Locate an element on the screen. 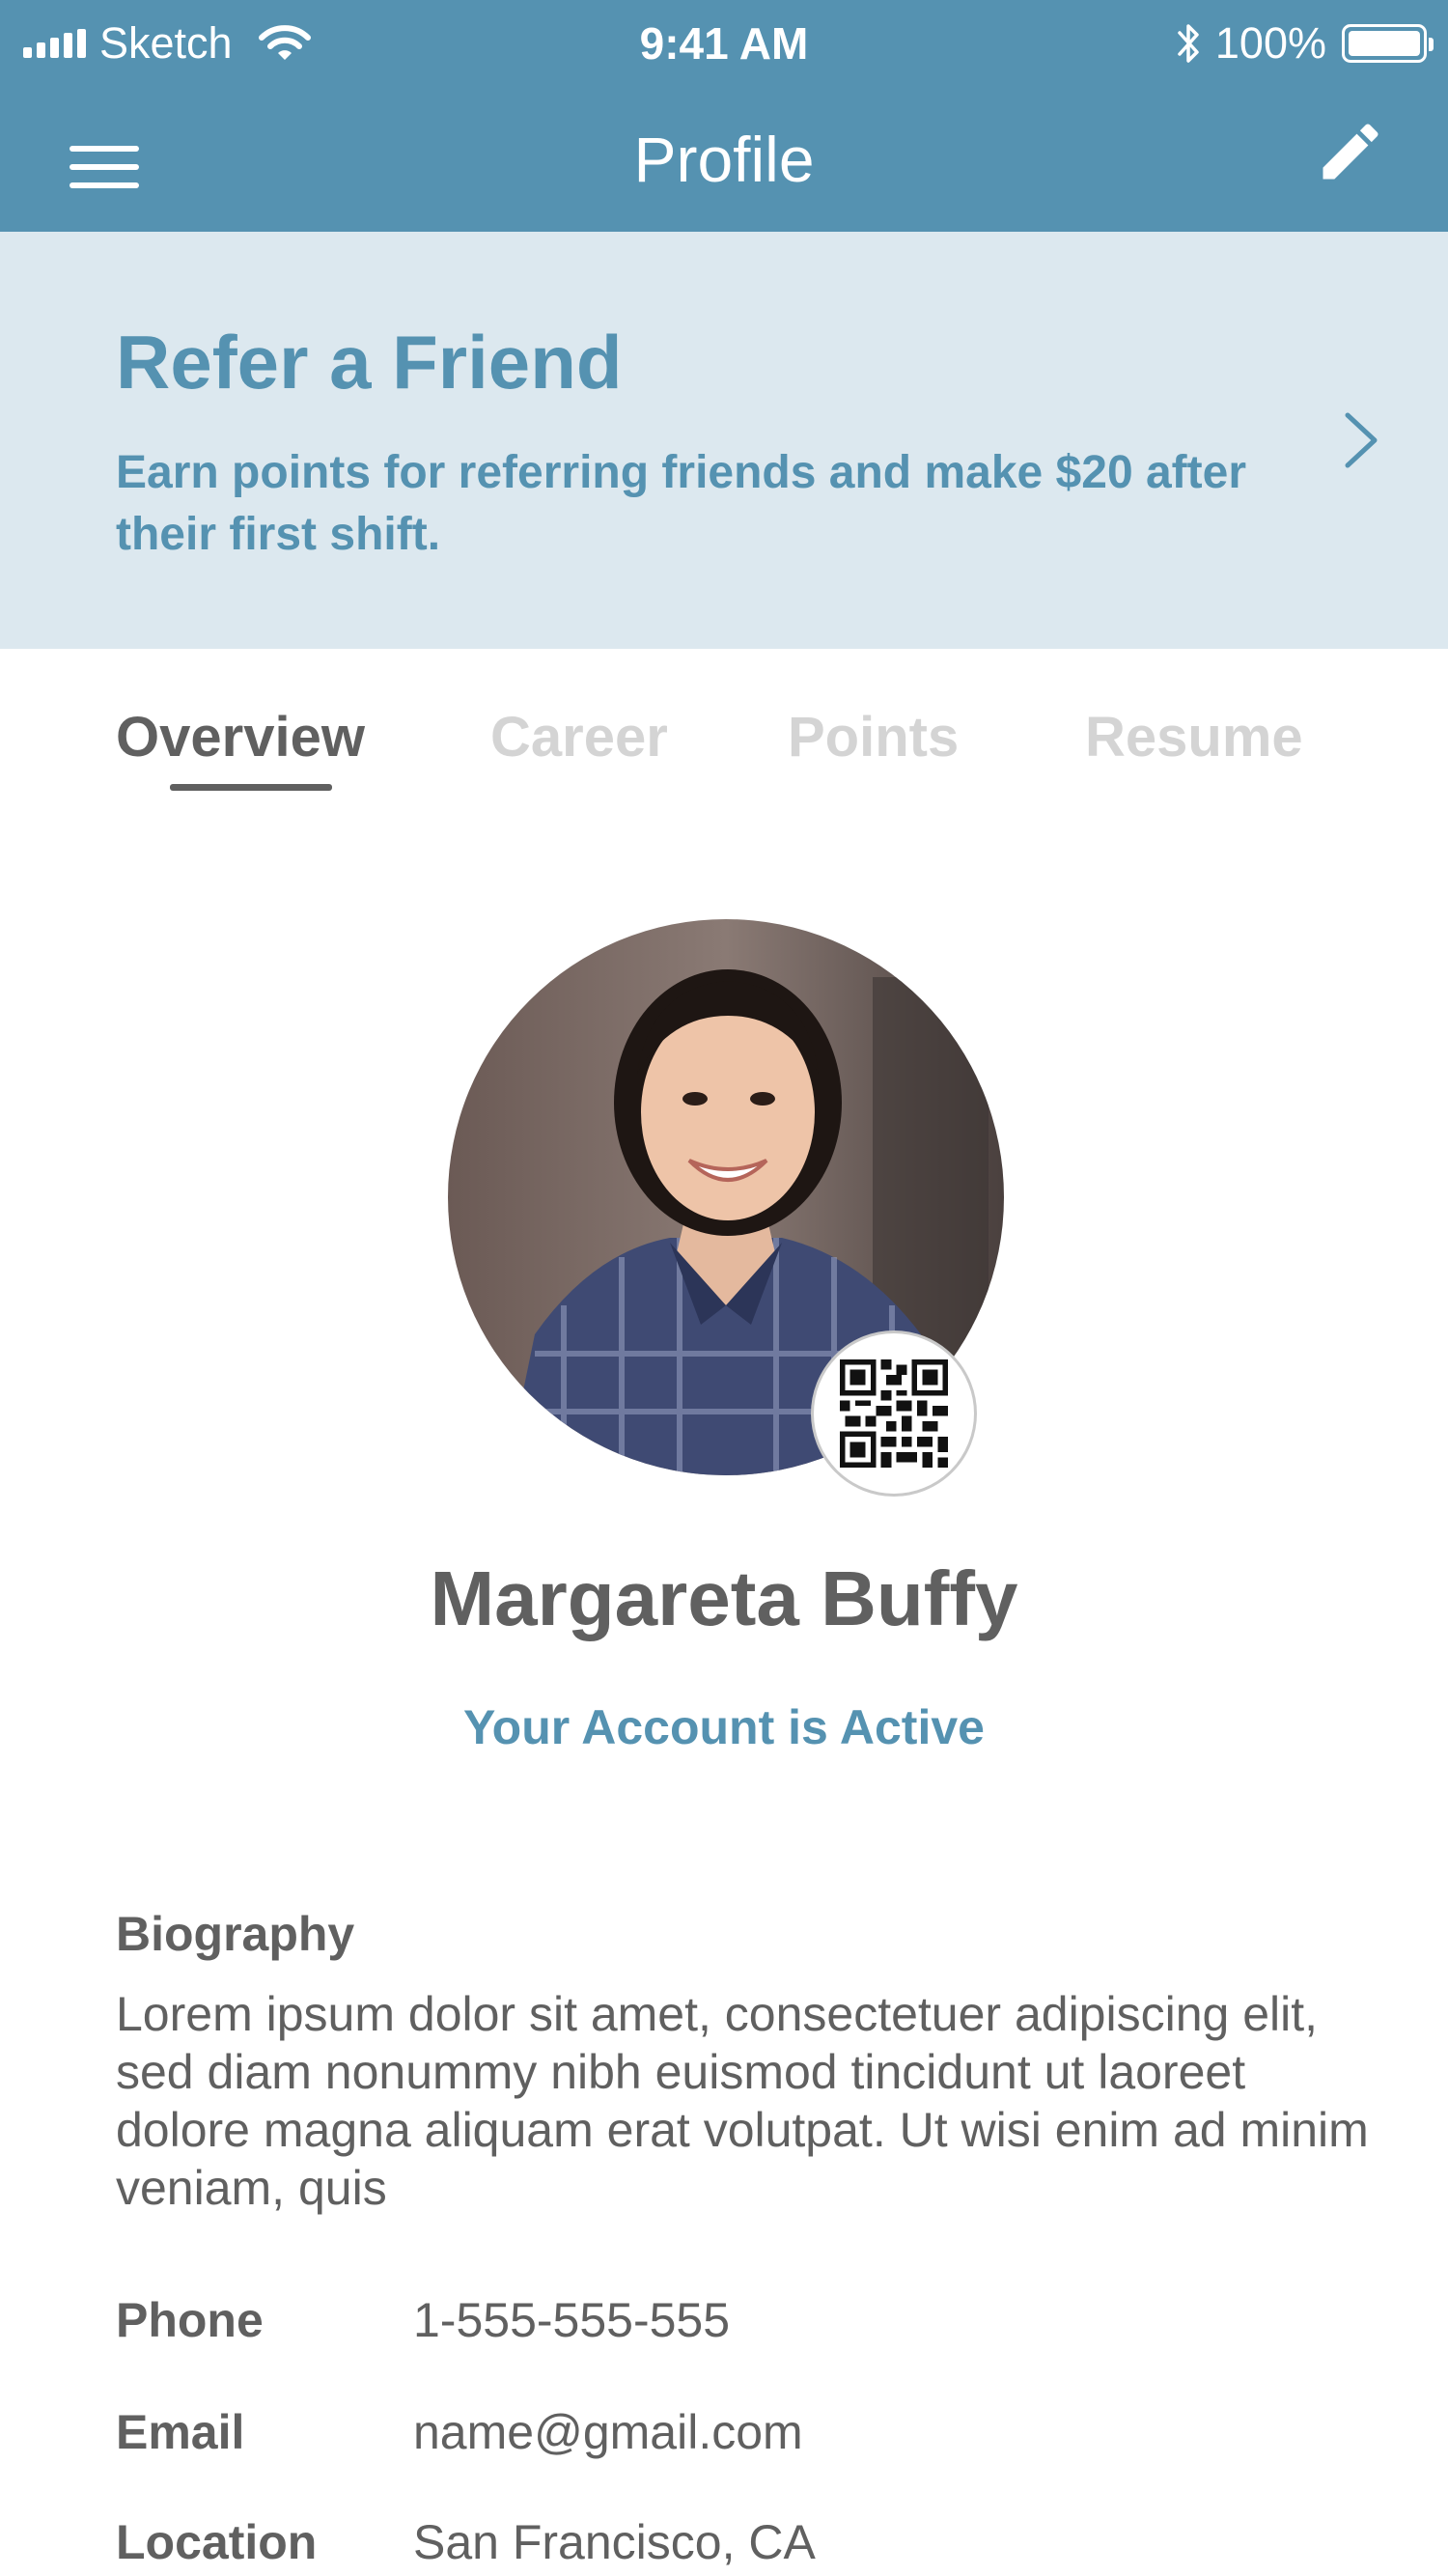  bluetooth-icon is located at coordinates (1189, 44).